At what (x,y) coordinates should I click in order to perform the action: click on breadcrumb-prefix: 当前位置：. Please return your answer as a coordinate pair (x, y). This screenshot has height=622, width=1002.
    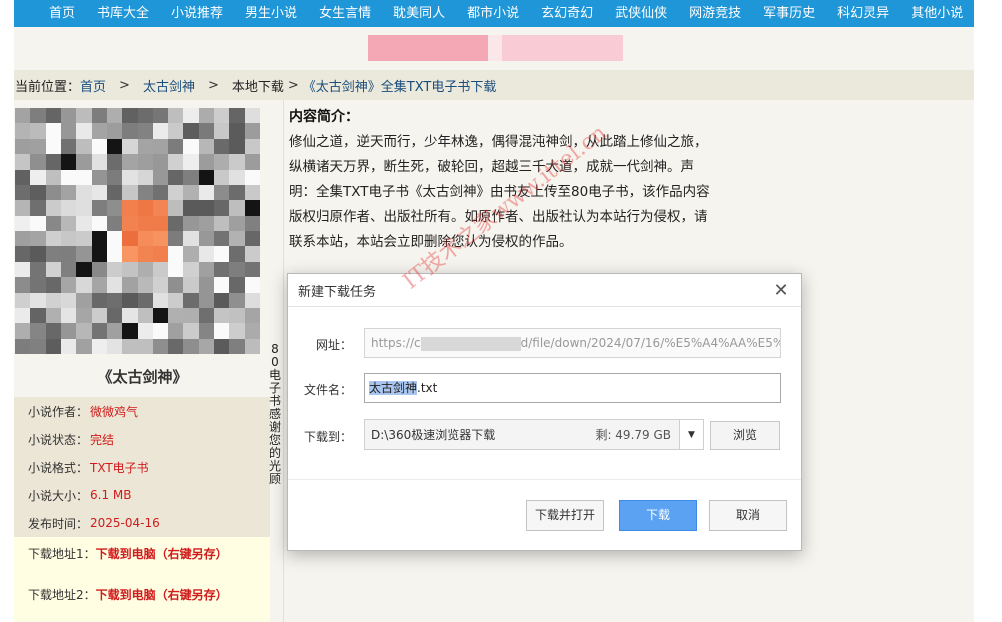
    Looking at the image, I should click on (48, 87).